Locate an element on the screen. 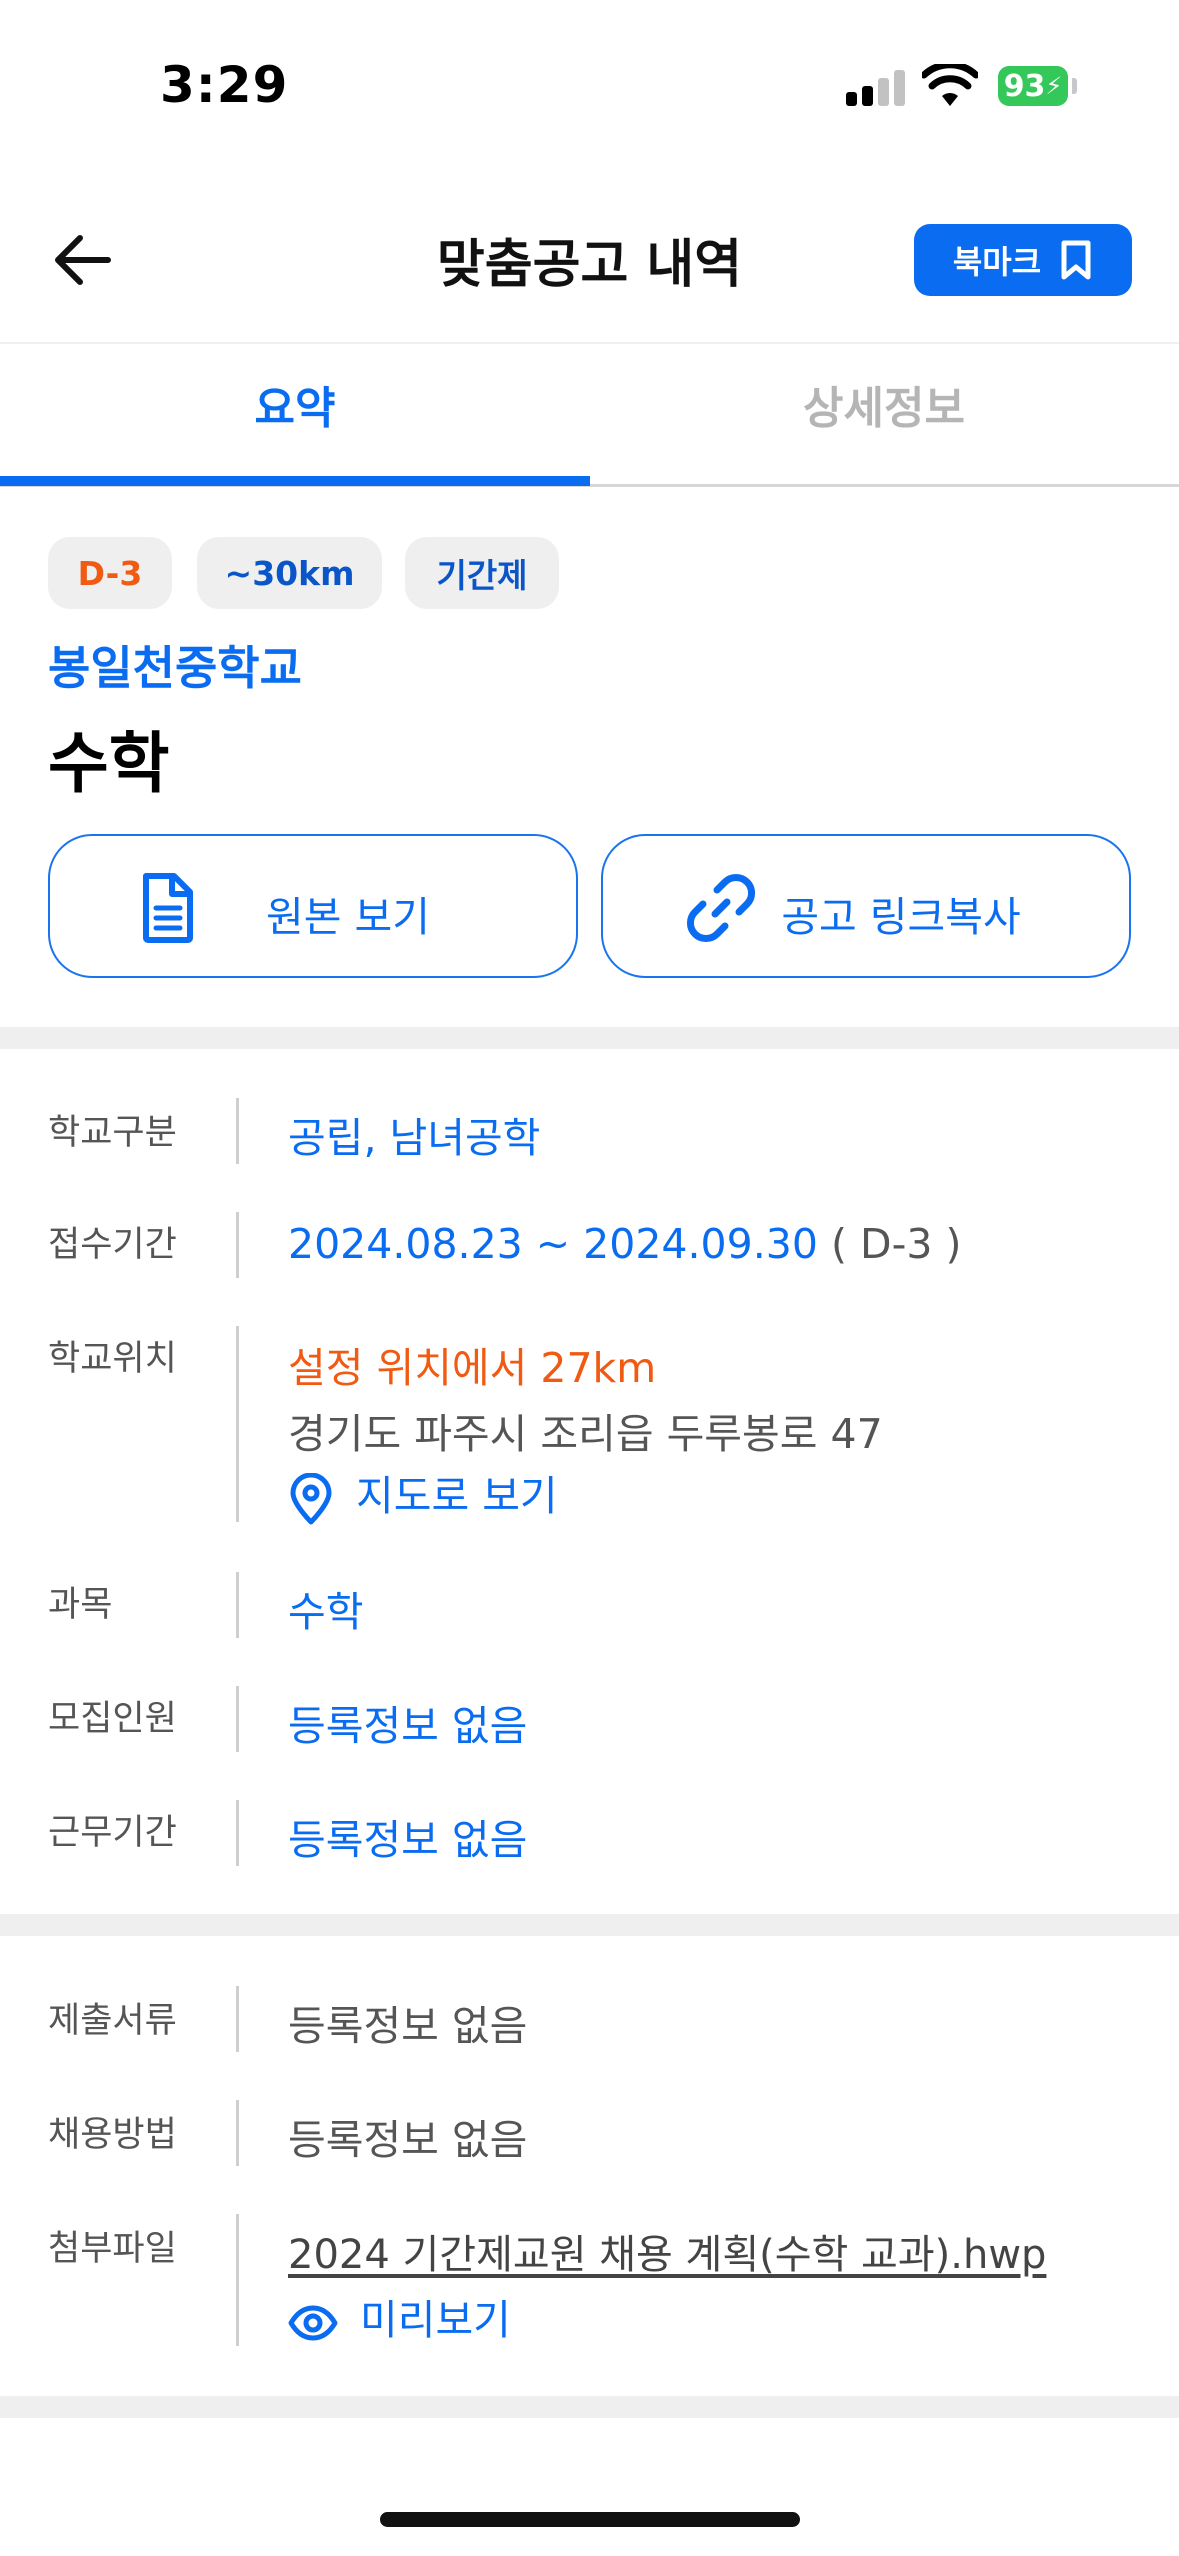 This screenshot has width=1179, height=2556. view-original-label: 원본 보기 is located at coordinates (348, 917).